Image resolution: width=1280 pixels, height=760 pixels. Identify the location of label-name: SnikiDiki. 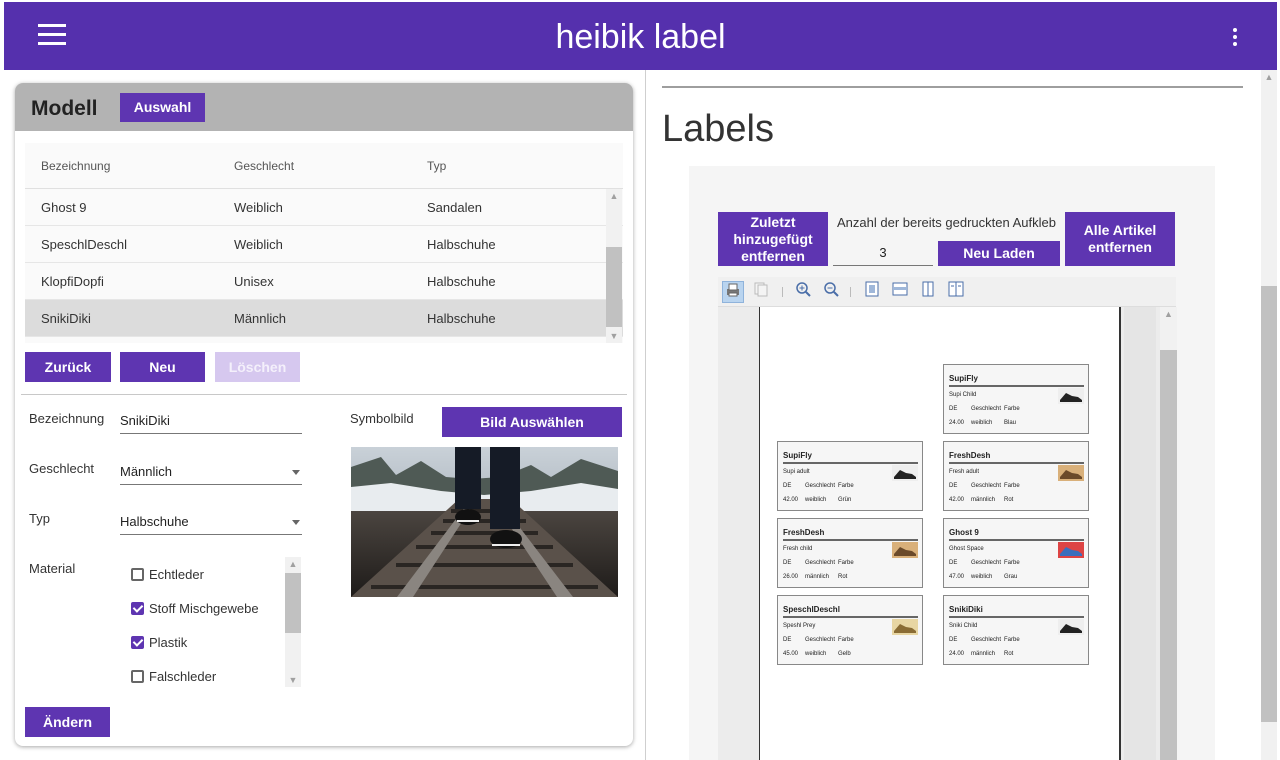
(966, 609).